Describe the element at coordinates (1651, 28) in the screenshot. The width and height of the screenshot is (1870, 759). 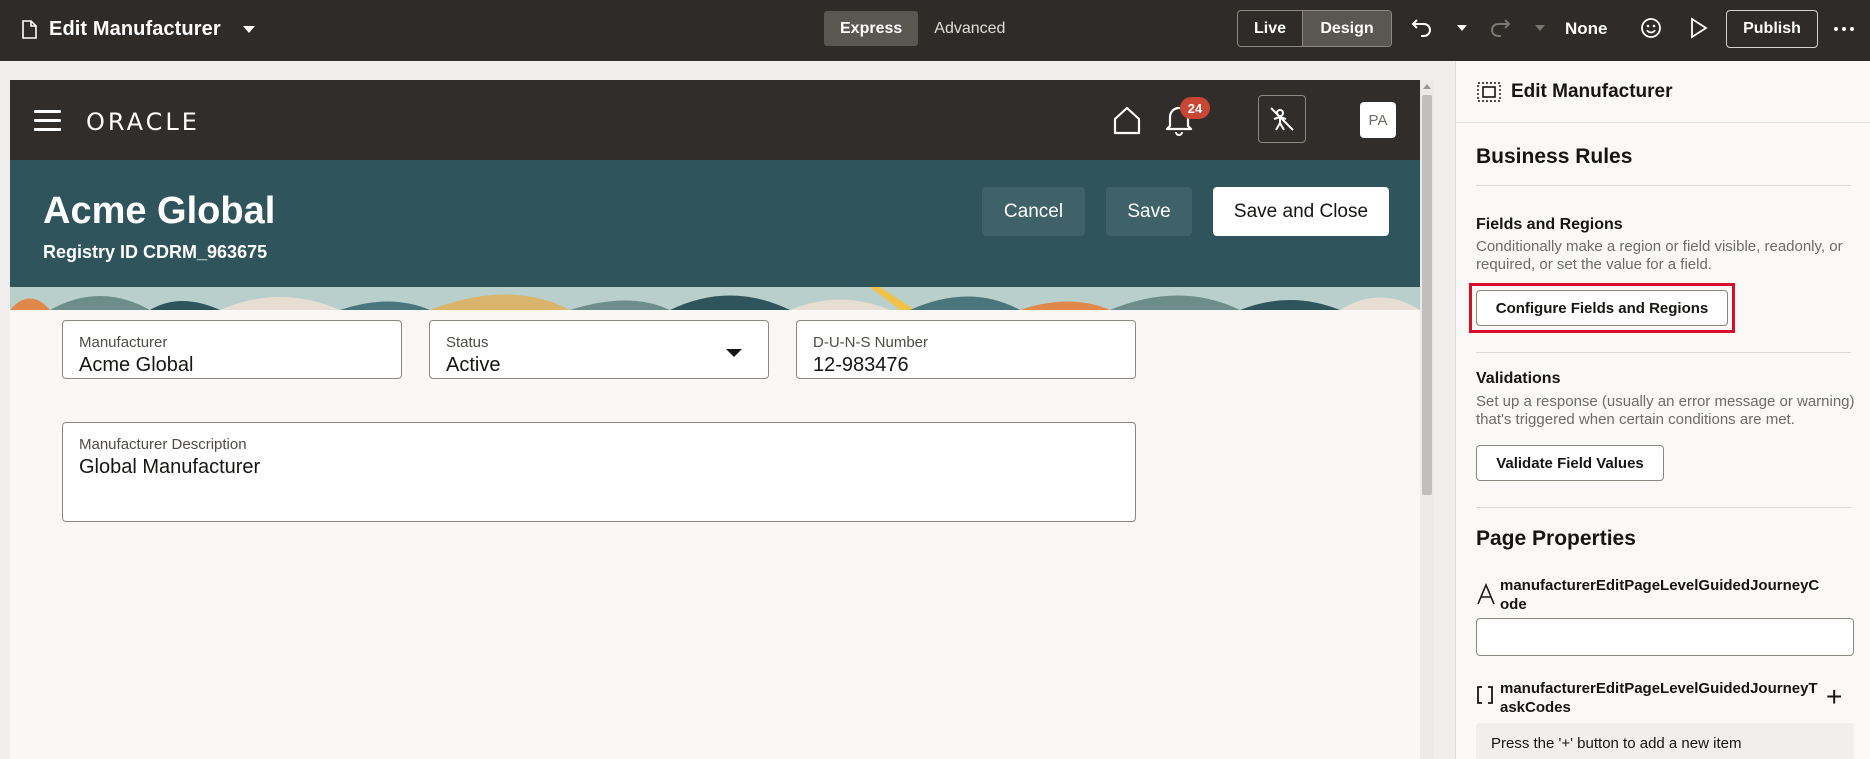
I see `feedback-smiley-icon` at that location.